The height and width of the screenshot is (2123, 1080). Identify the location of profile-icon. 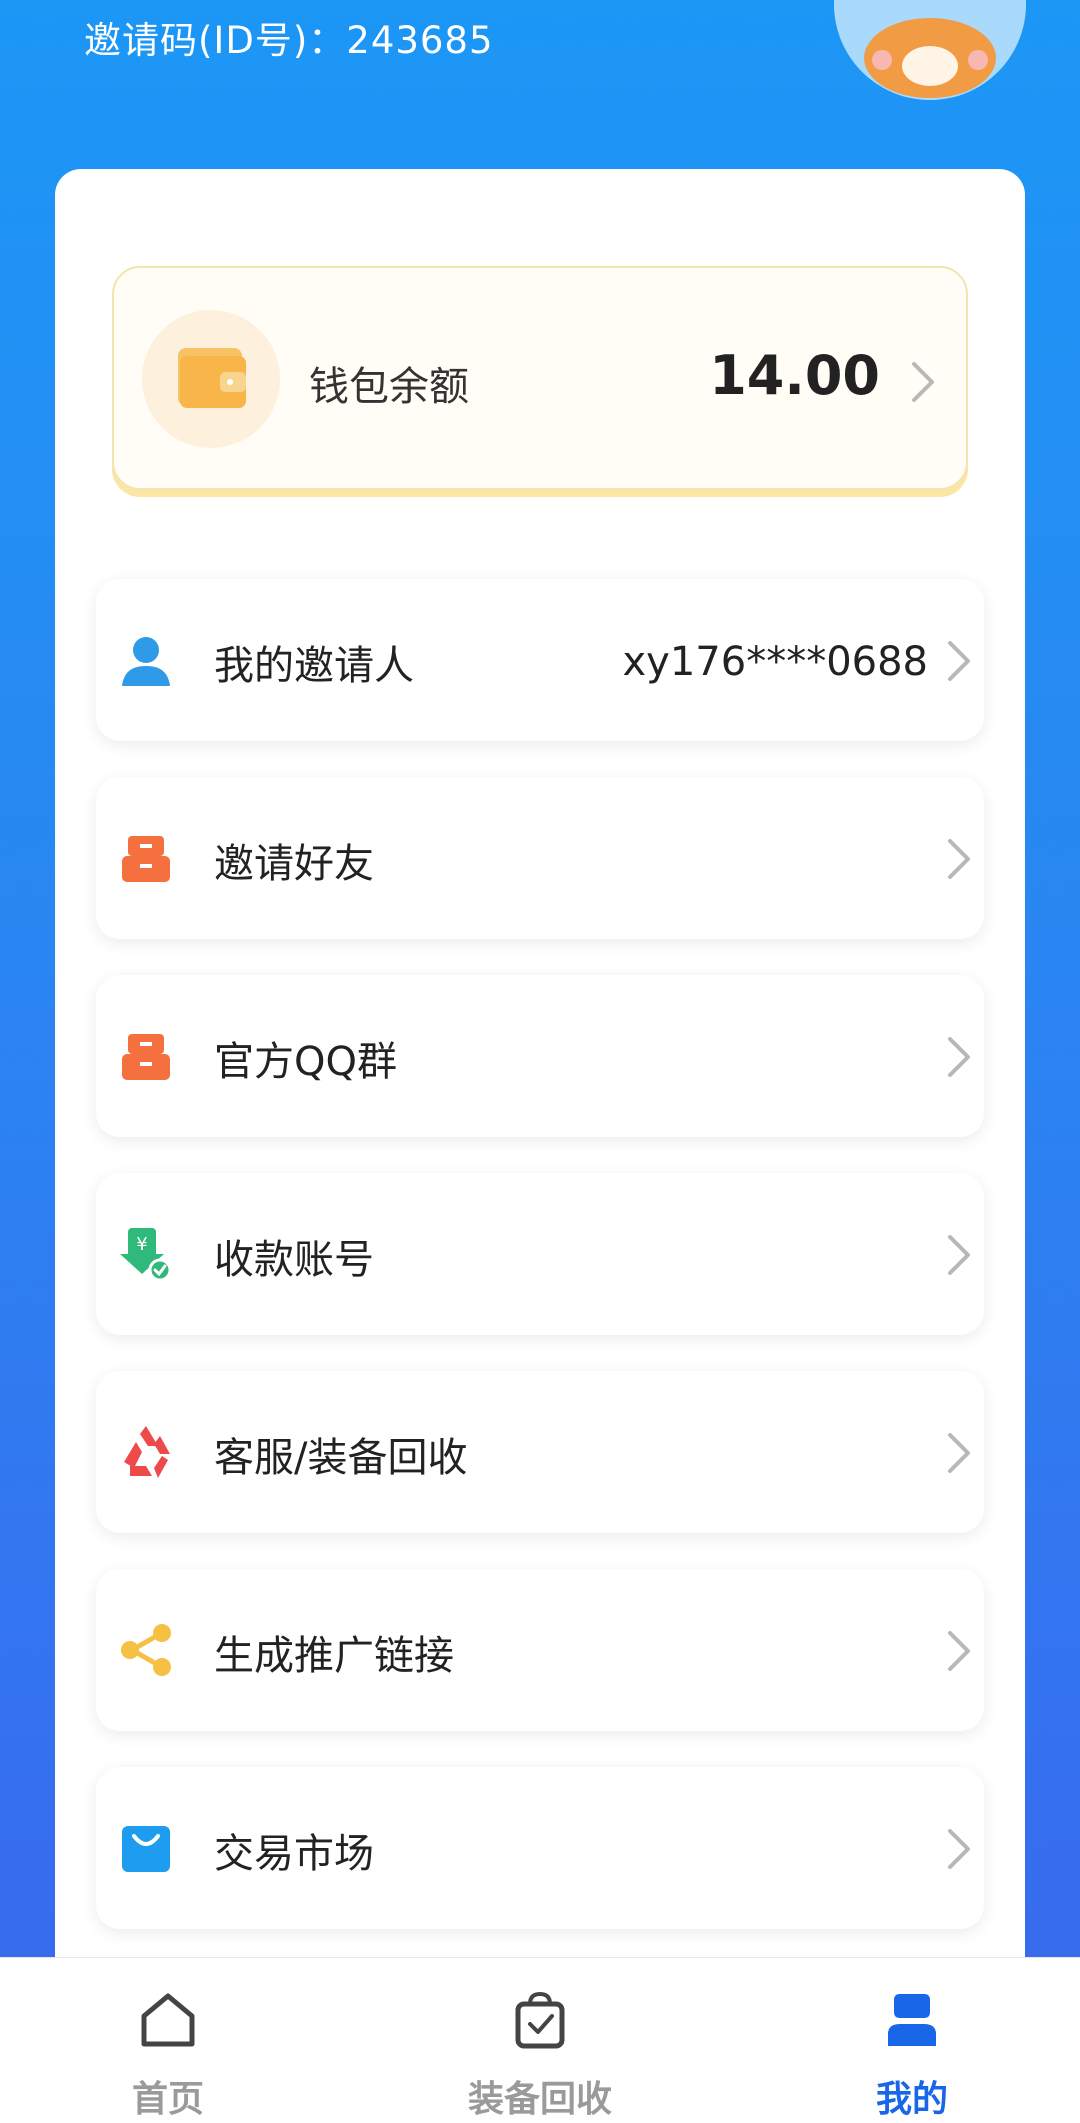
(912, 2020).